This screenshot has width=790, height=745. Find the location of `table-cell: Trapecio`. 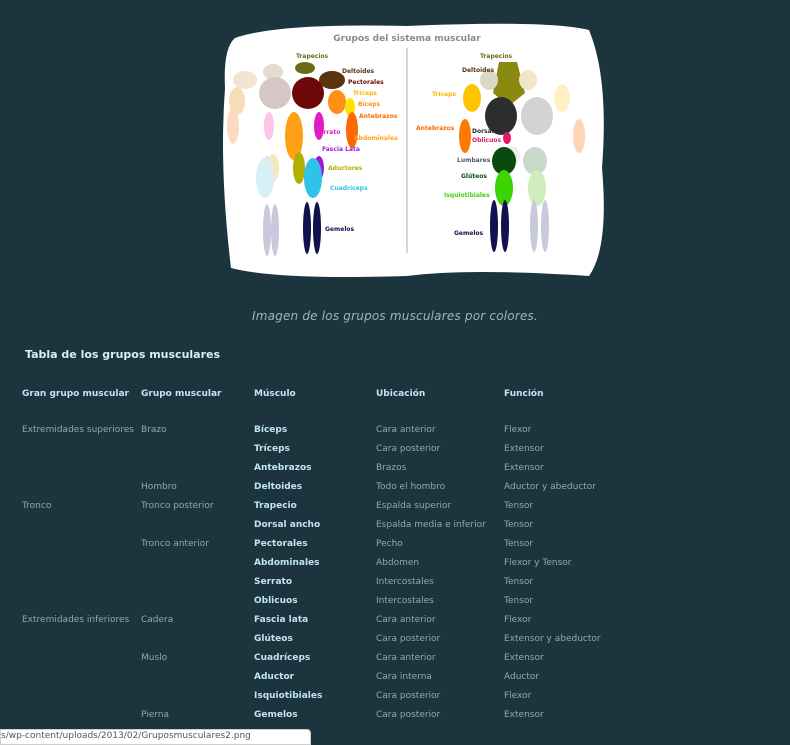

table-cell: Trapecio is located at coordinates (275, 506).